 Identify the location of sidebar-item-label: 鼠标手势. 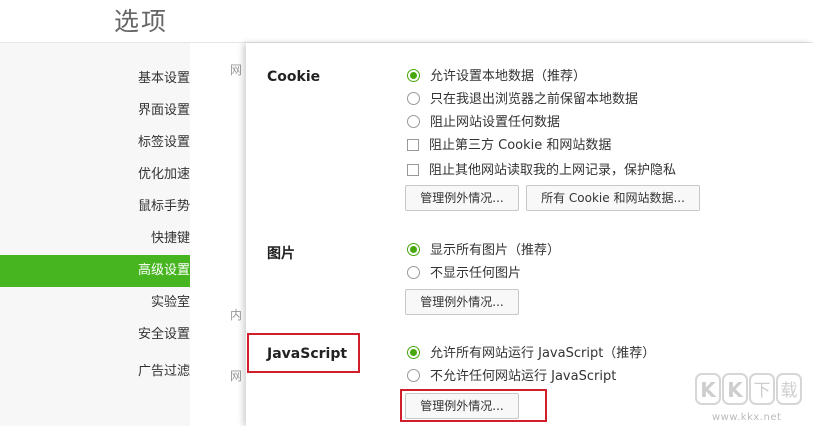
(163, 206).